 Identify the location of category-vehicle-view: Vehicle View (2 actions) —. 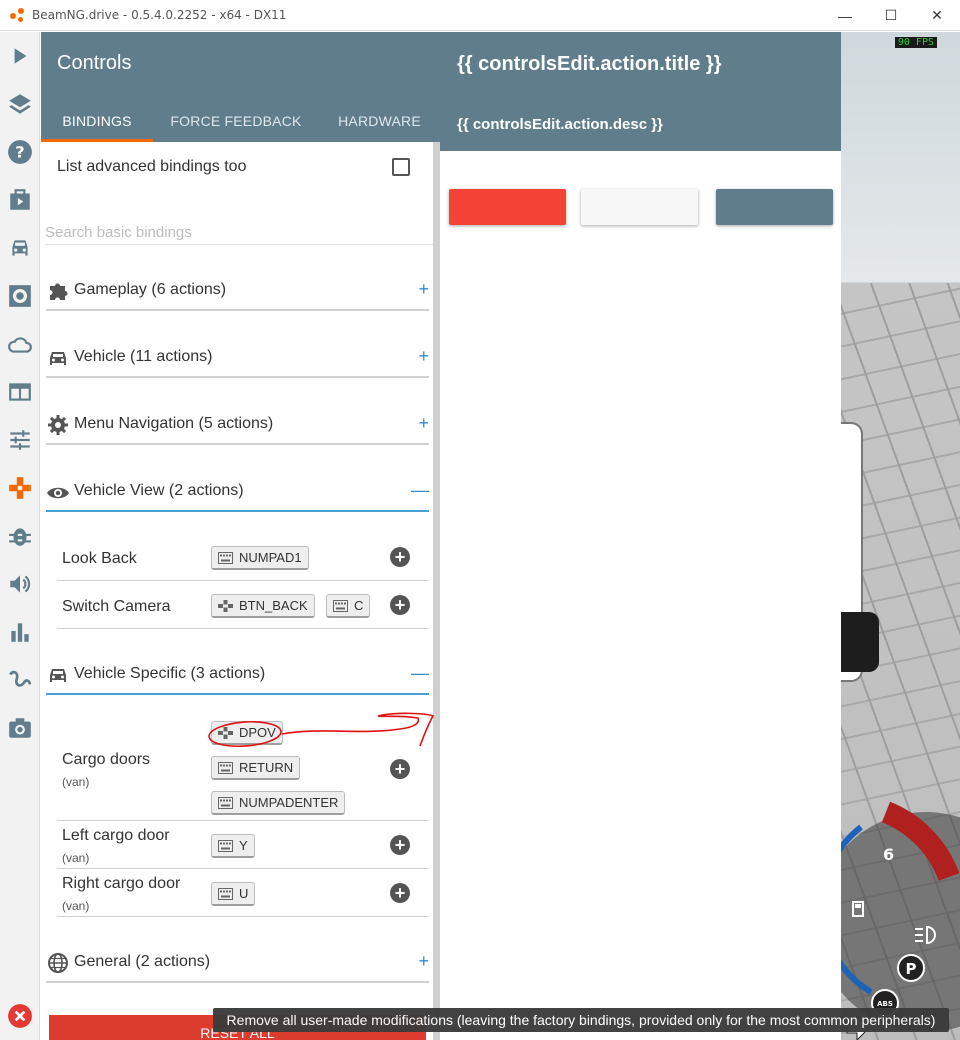
(237, 494).